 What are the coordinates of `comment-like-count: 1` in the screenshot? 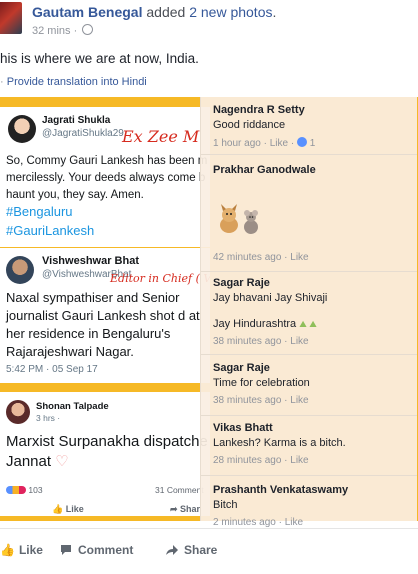 It's located at (312, 143).